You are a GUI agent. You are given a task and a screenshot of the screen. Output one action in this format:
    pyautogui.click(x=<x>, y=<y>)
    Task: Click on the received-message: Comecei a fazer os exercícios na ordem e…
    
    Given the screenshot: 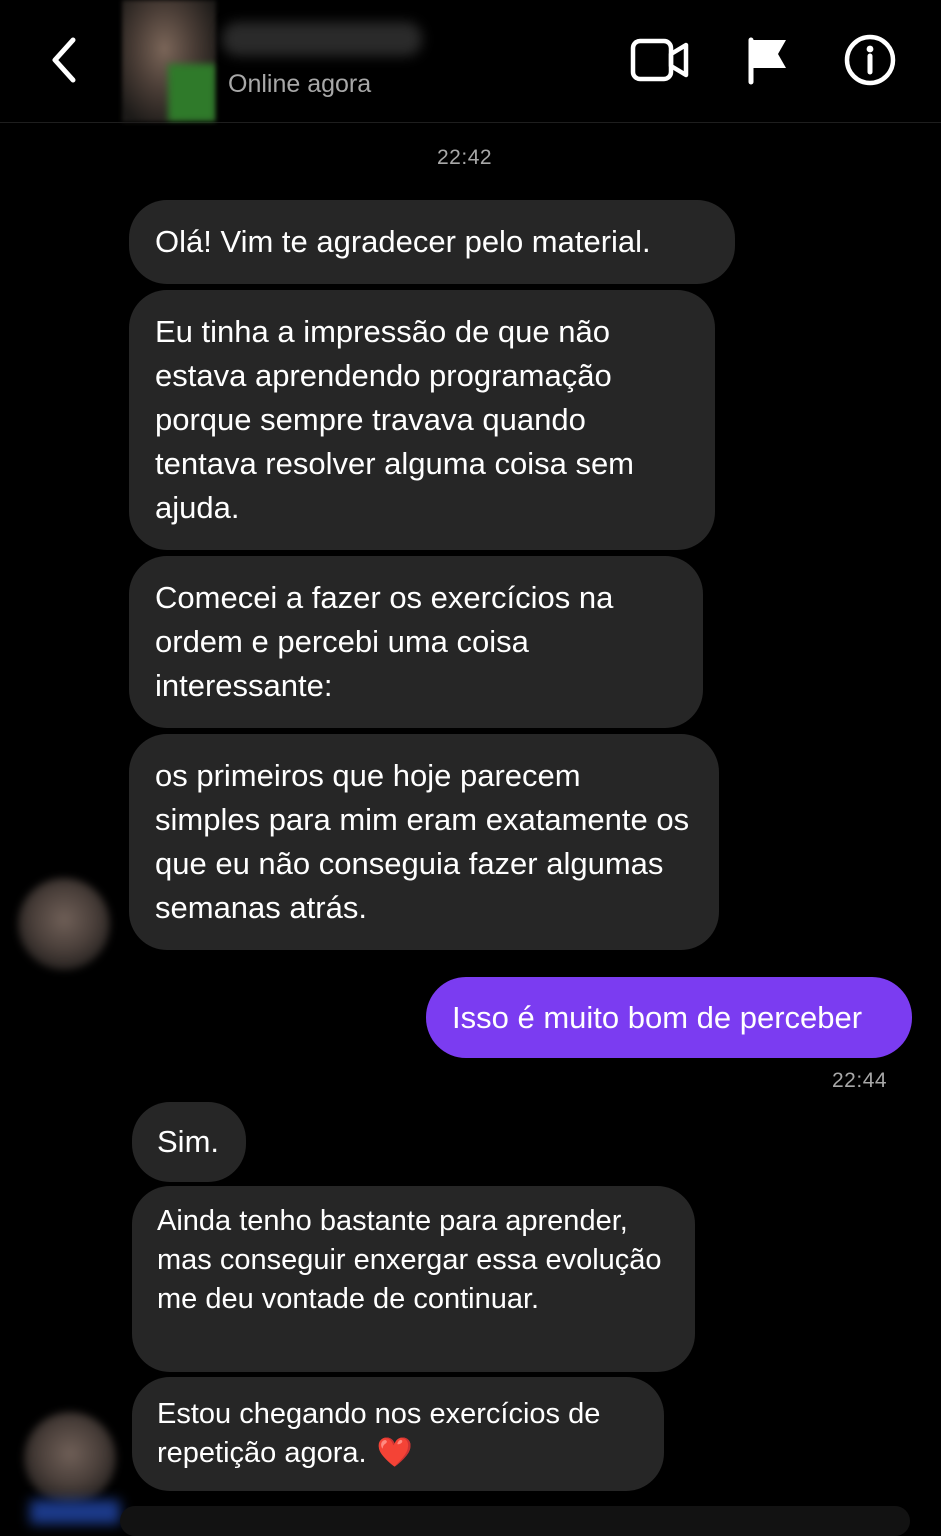 What is the action you would take?
    pyautogui.click(x=416, y=642)
    